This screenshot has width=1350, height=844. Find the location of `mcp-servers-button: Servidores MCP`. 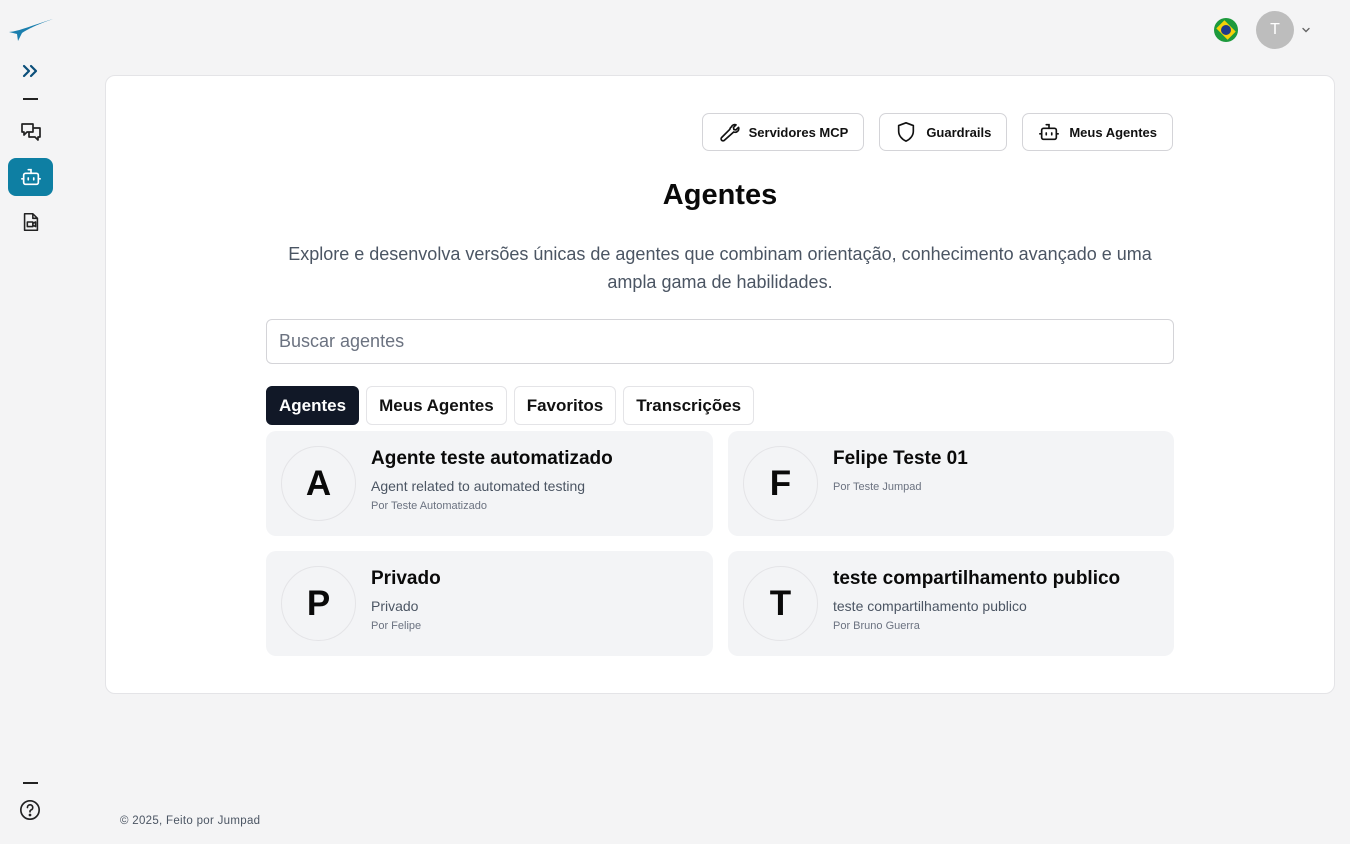

mcp-servers-button: Servidores MCP is located at coordinates (783, 132).